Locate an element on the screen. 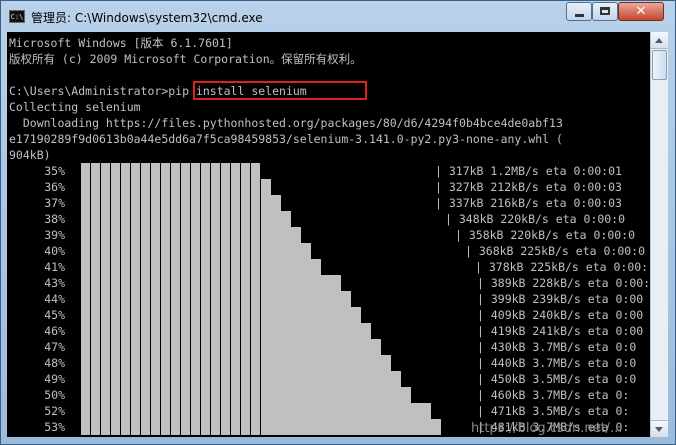  progress-percent: 52% is located at coordinates (54, 411).